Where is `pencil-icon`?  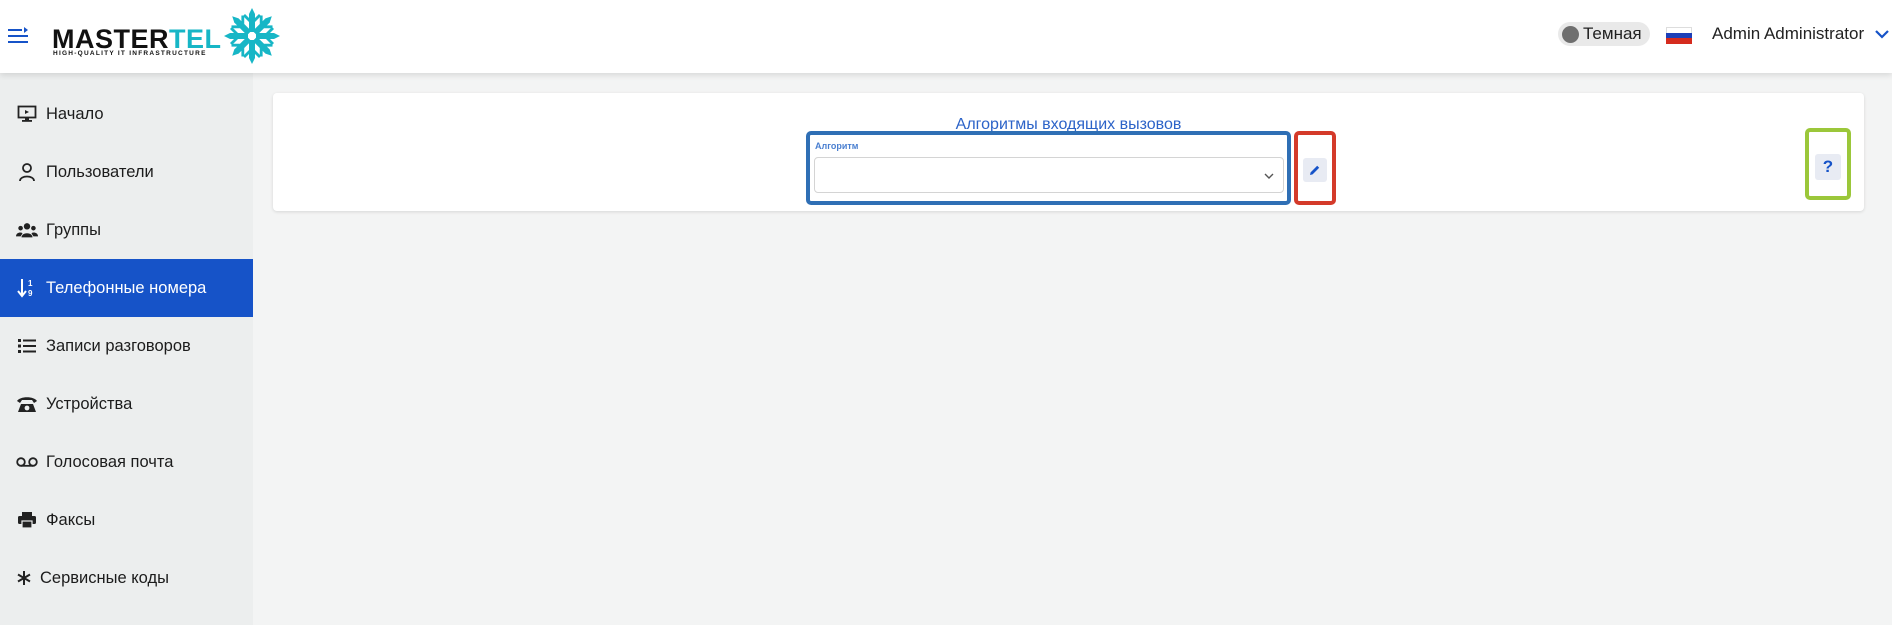
pencil-icon is located at coordinates (1315, 170).